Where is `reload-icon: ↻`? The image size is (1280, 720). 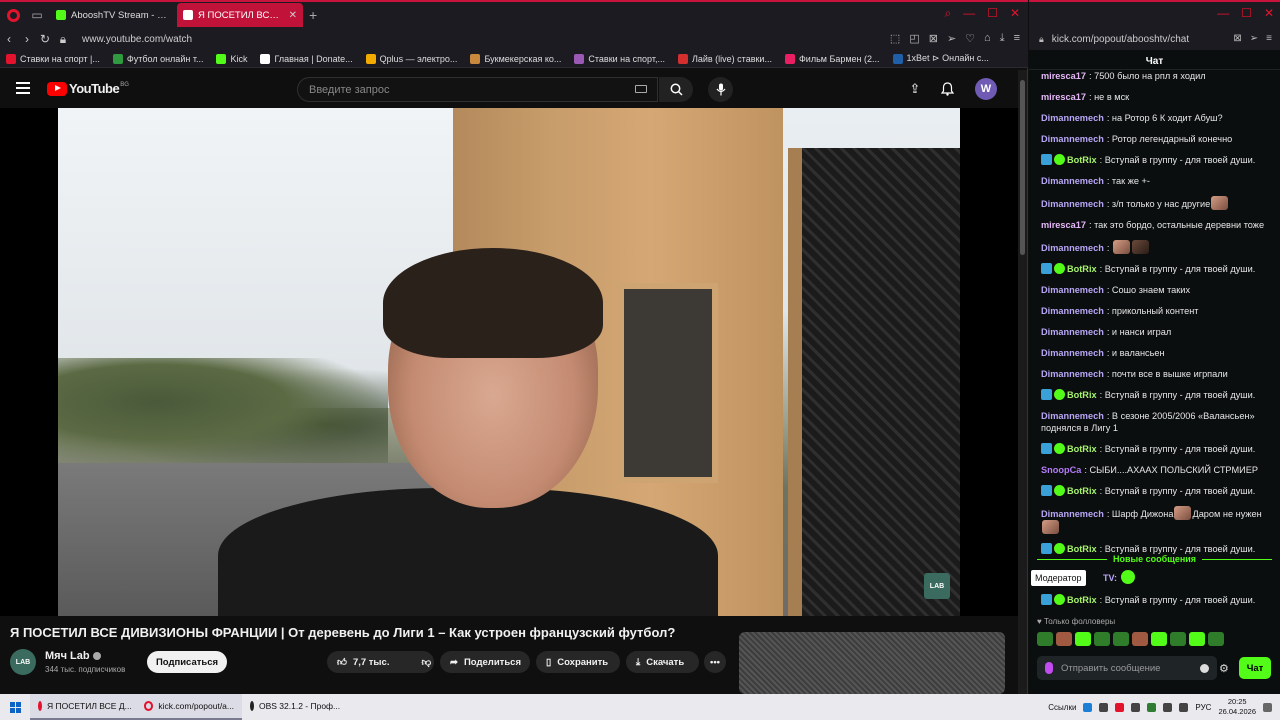 reload-icon: ↻ is located at coordinates (45, 39).